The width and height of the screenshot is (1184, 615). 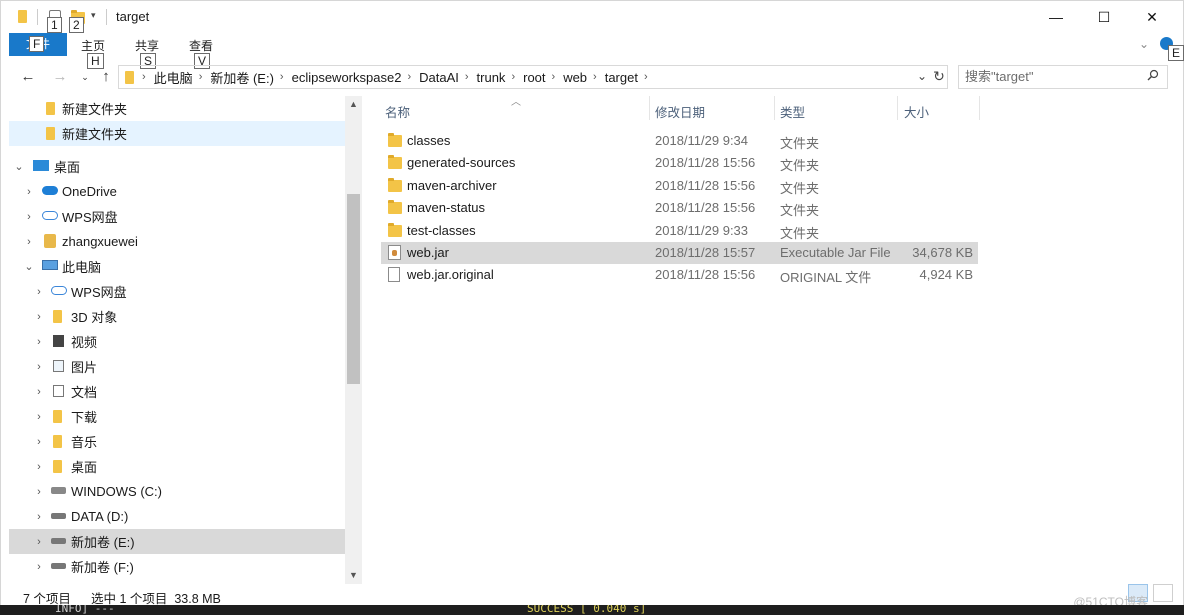 I want to click on column-header-name: 名称, so click(x=397, y=111).